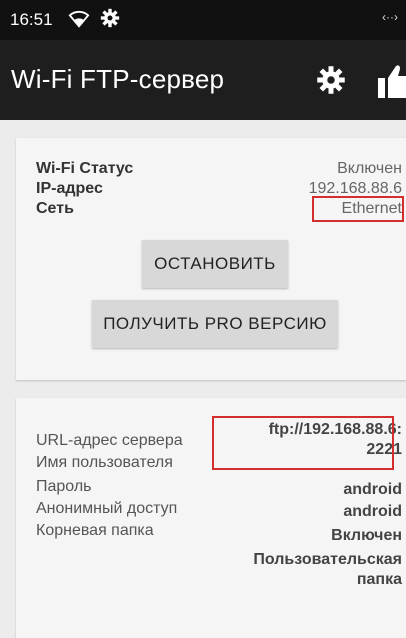 This screenshot has width=406, height=638. Describe the element at coordinates (118, 79) in the screenshot. I see `app-title: Wi-Fi FTP-сервер` at that location.